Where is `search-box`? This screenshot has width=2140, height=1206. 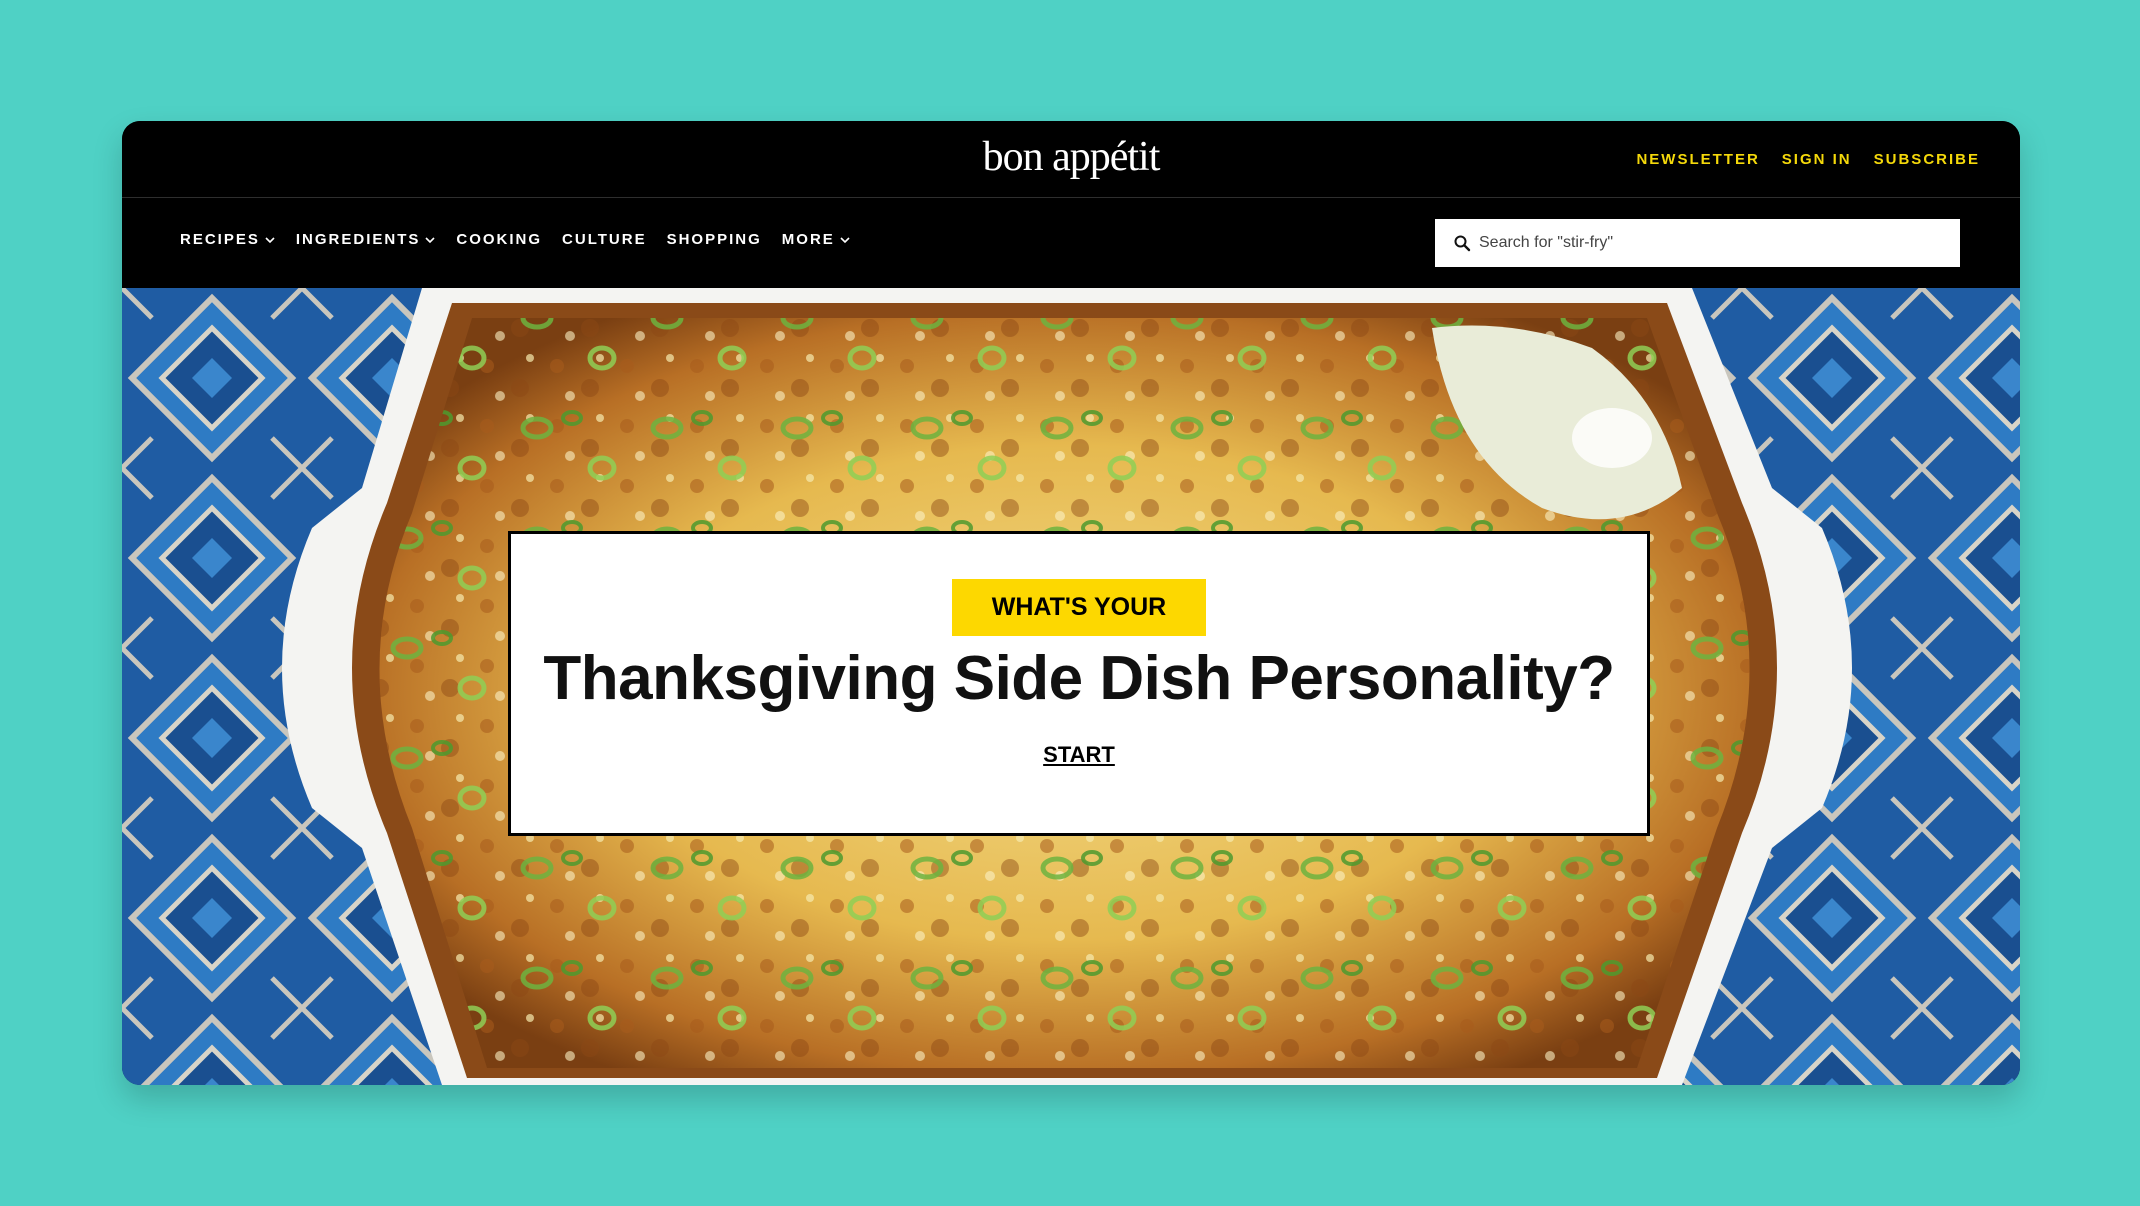
search-box is located at coordinates (1697, 243).